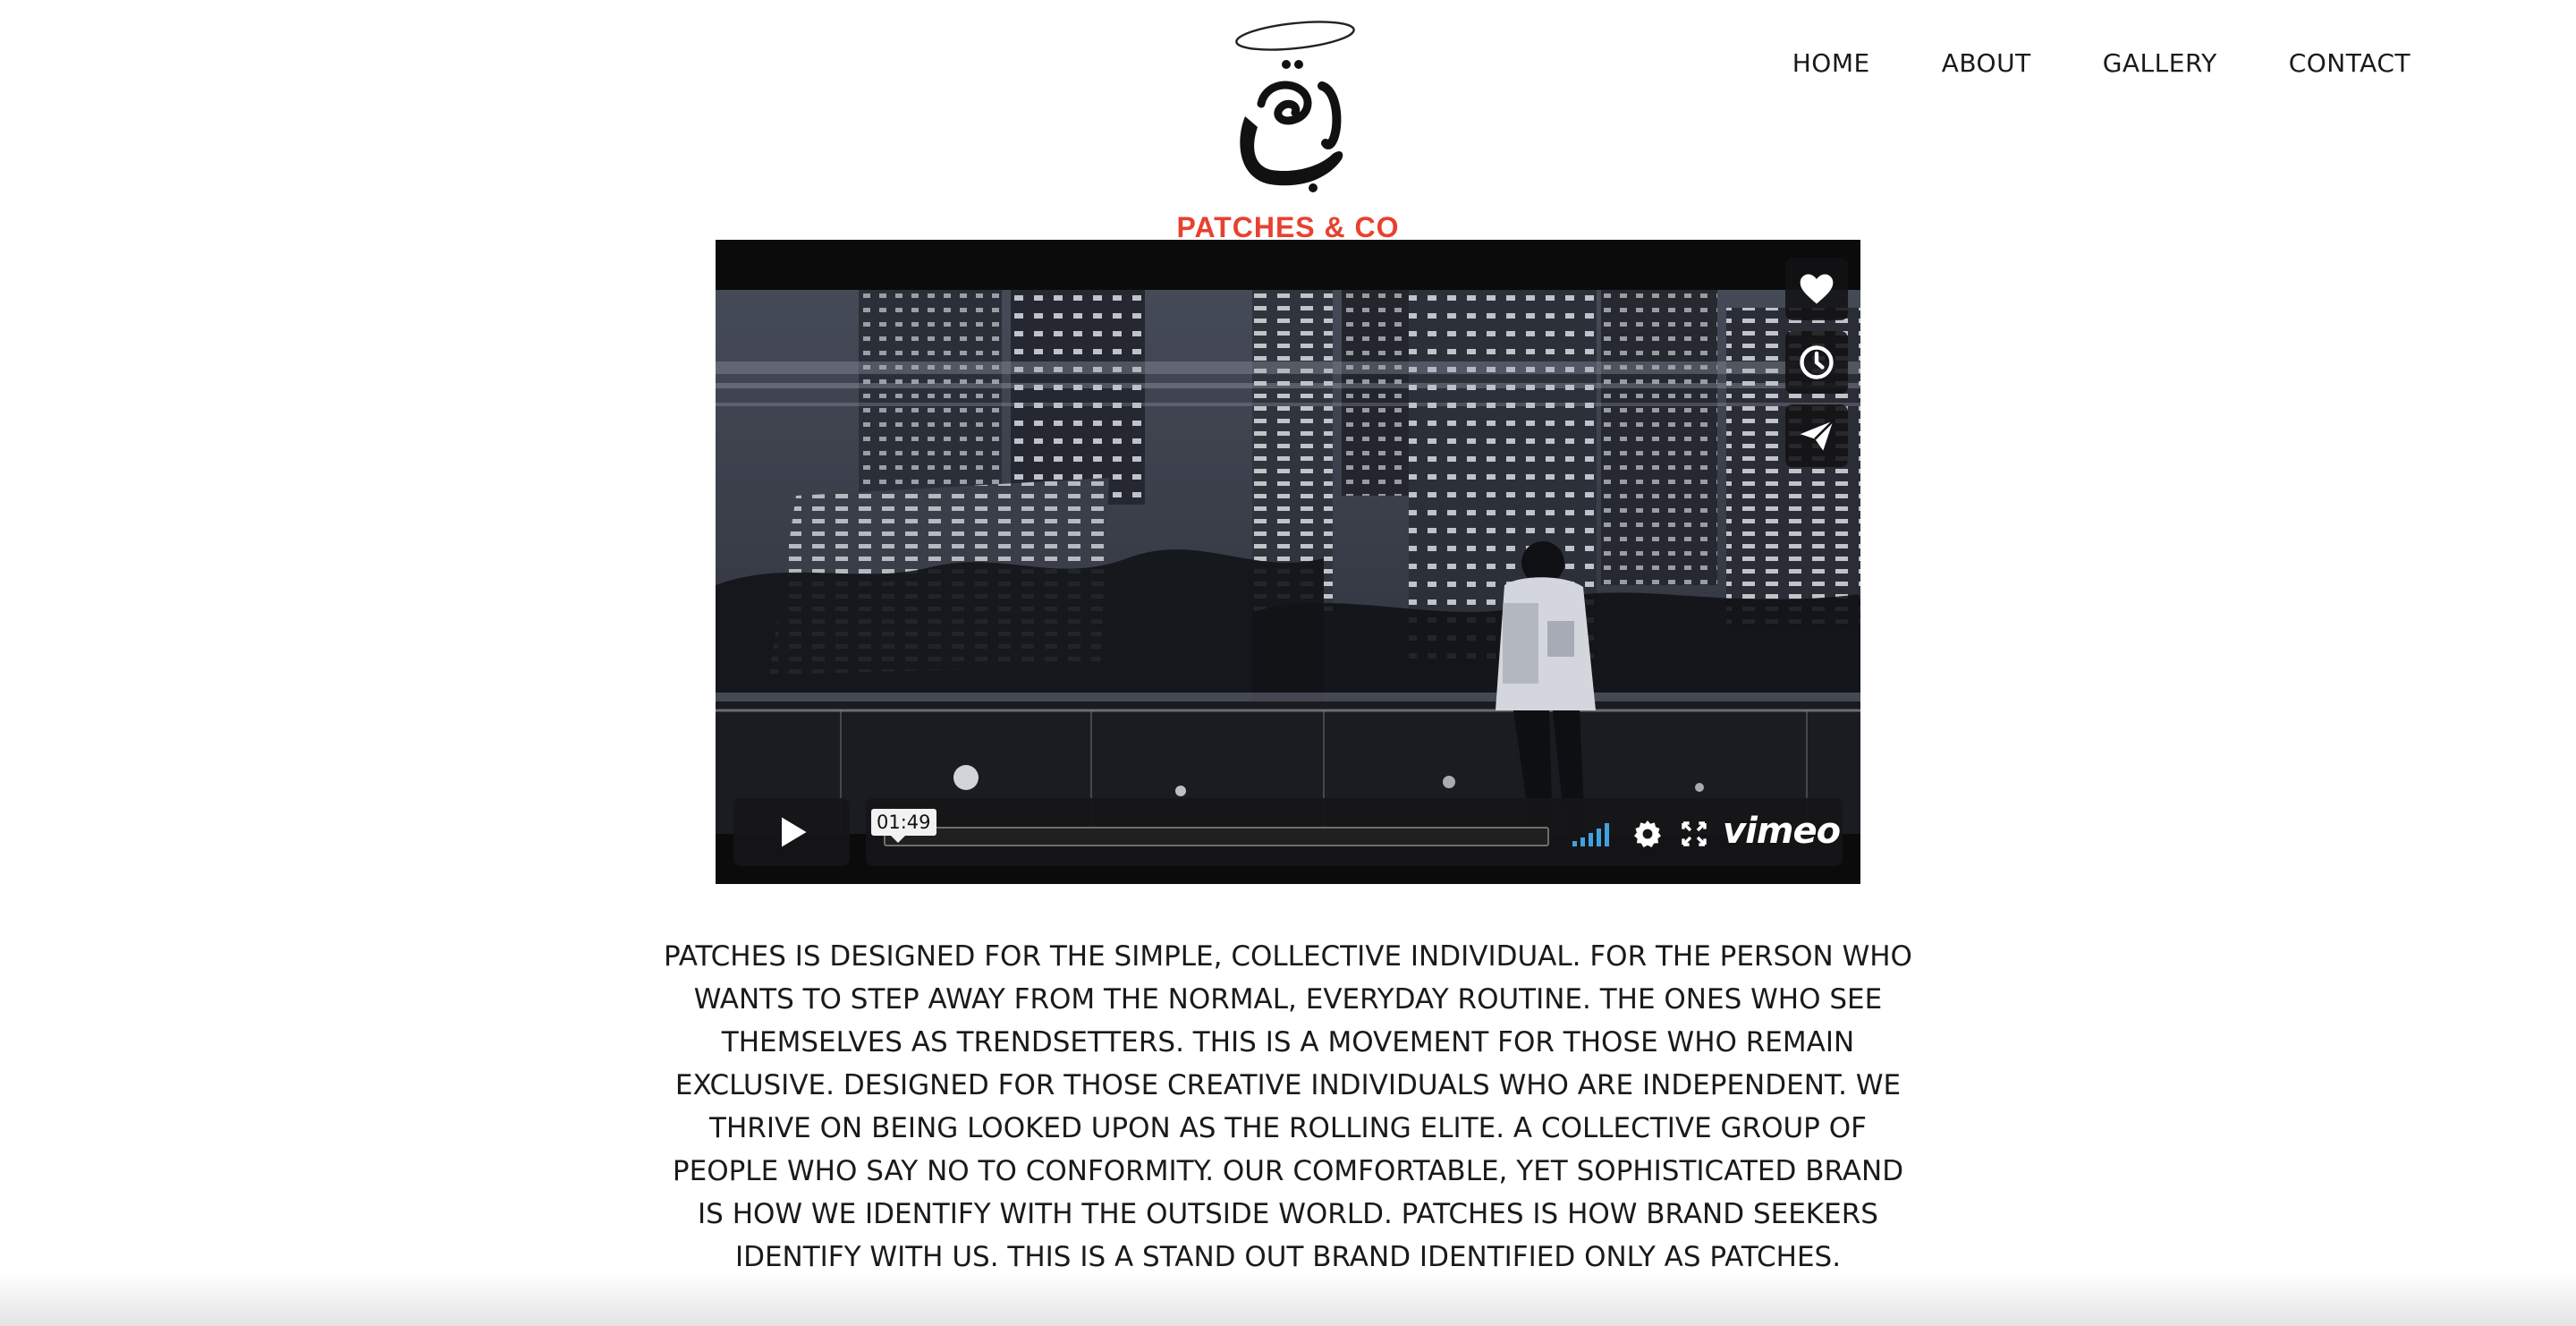  I want to click on brand-logo, so click(1288, 103).